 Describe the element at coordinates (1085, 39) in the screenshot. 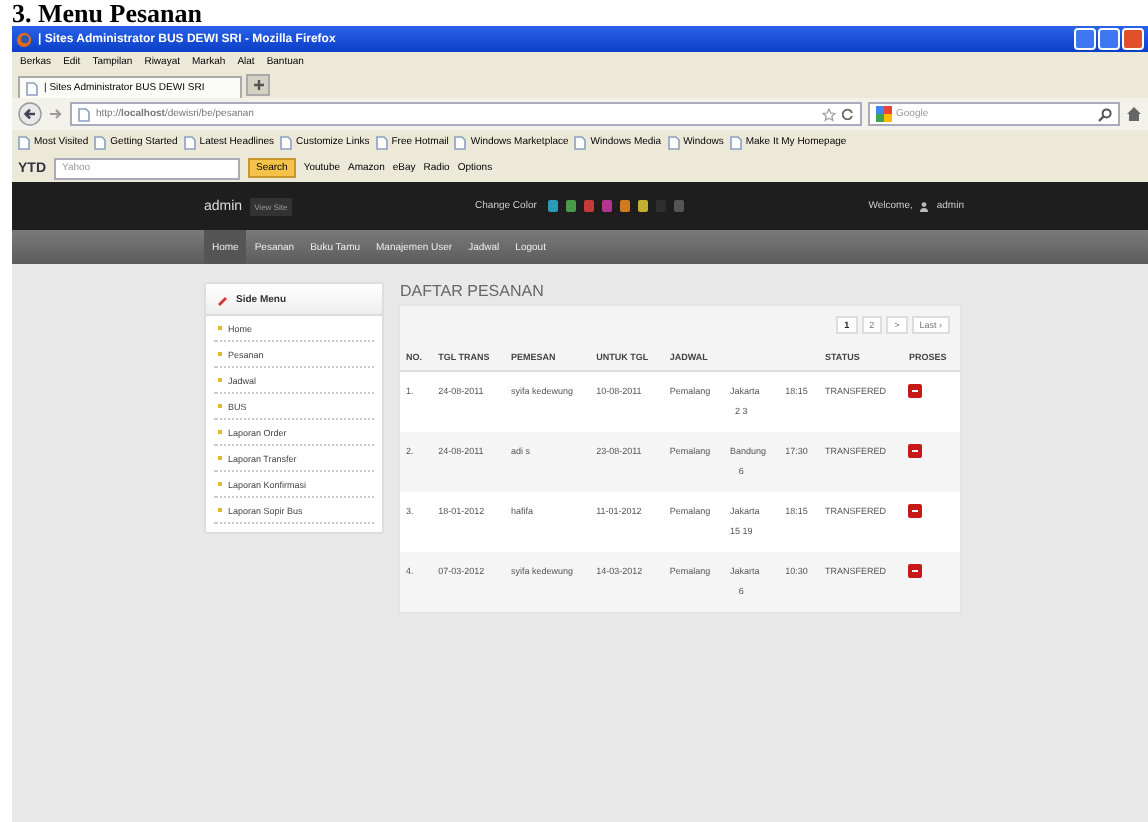

I see `minimize-button` at that location.